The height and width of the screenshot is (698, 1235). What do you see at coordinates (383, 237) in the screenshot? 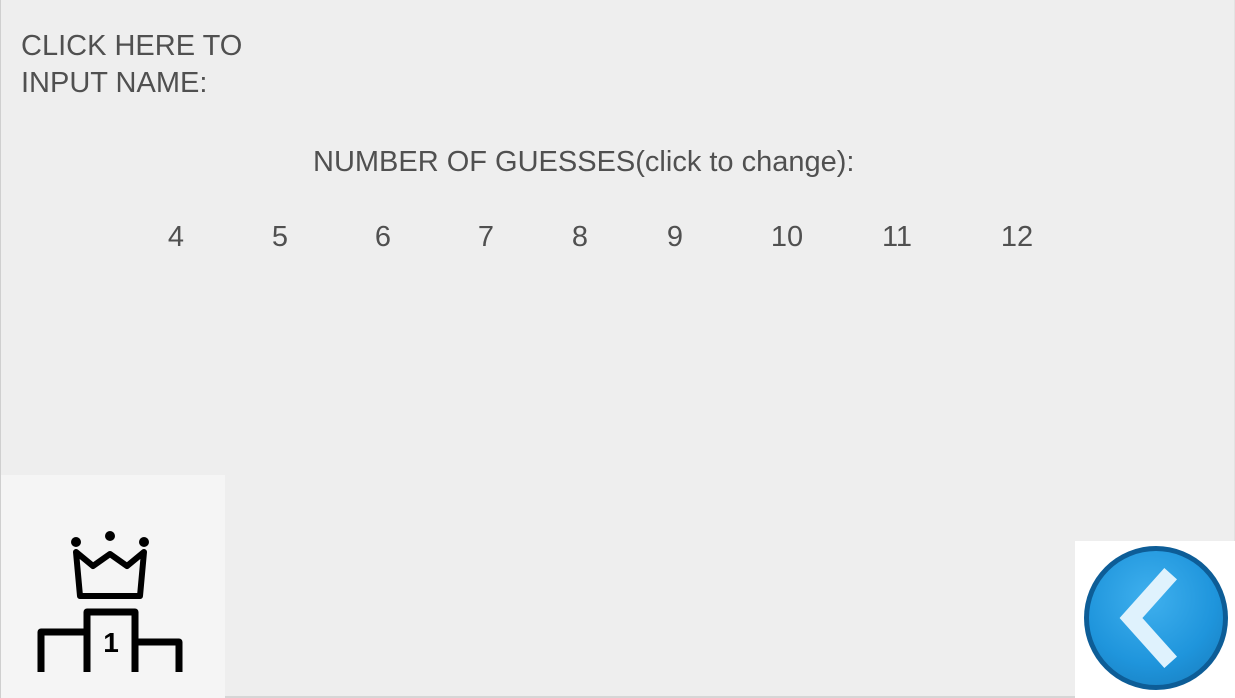
I see `guess-option-6: 6` at bounding box center [383, 237].